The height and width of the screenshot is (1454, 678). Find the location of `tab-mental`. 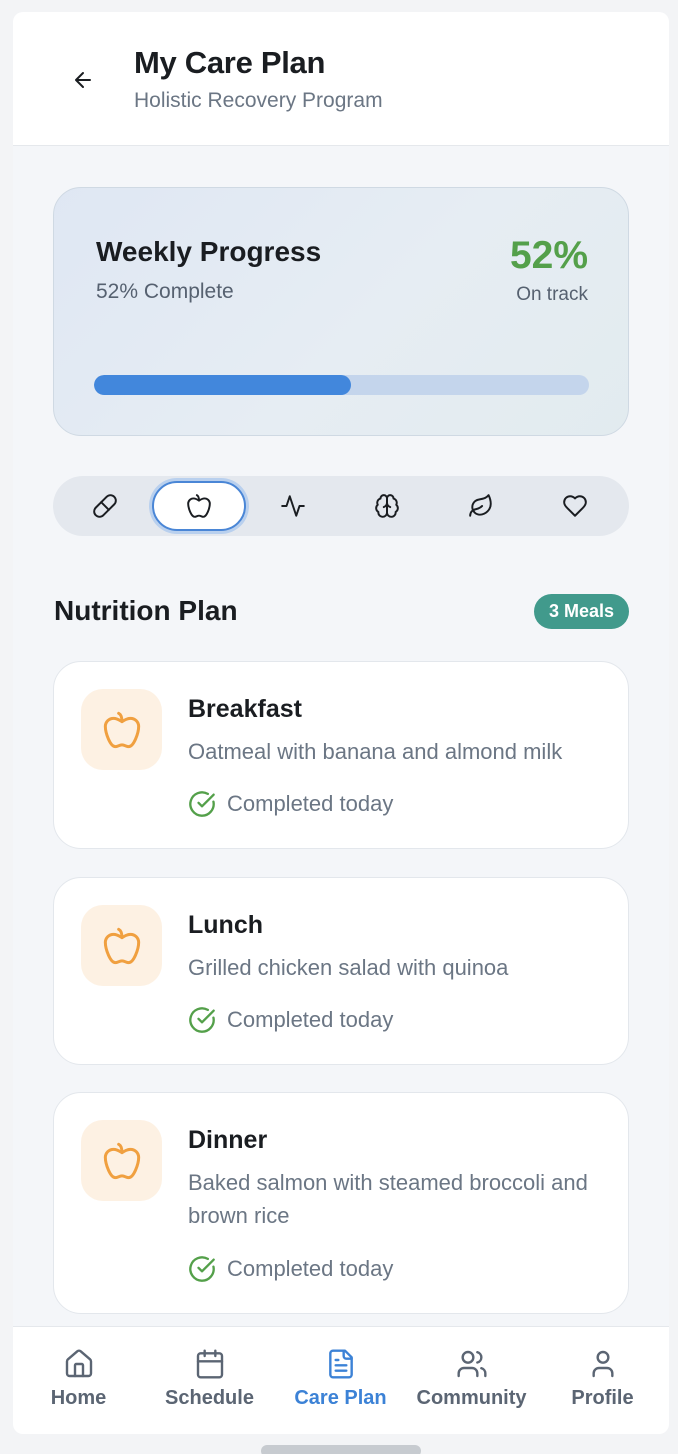

tab-mental is located at coordinates (387, 506).